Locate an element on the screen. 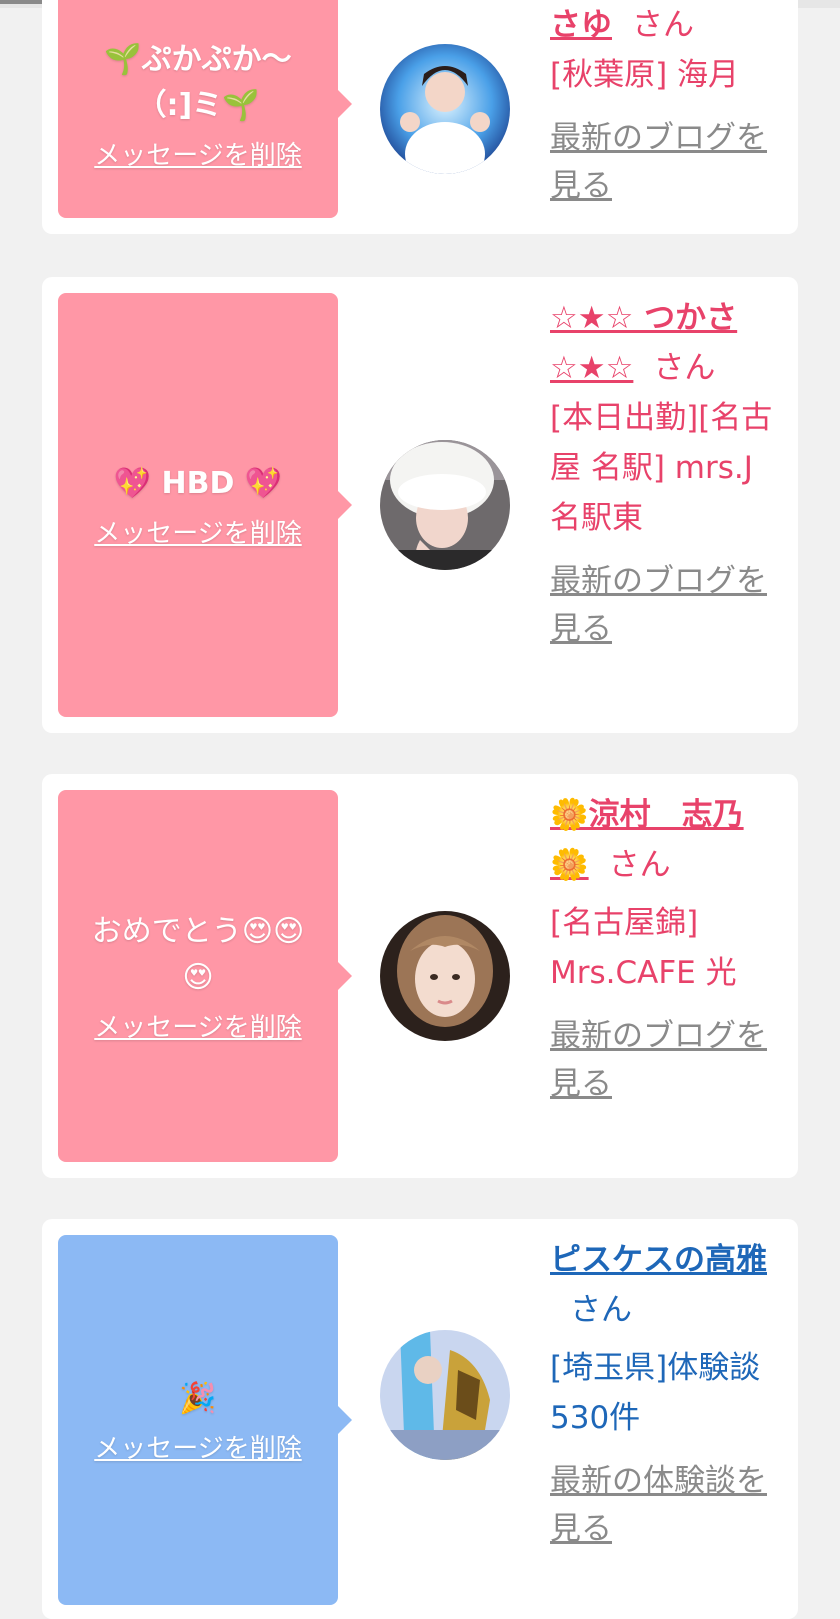 The image size is (840, 1619). shop-name: [埼玉県]体験談 530件 is located at coordinates (655, 1393).